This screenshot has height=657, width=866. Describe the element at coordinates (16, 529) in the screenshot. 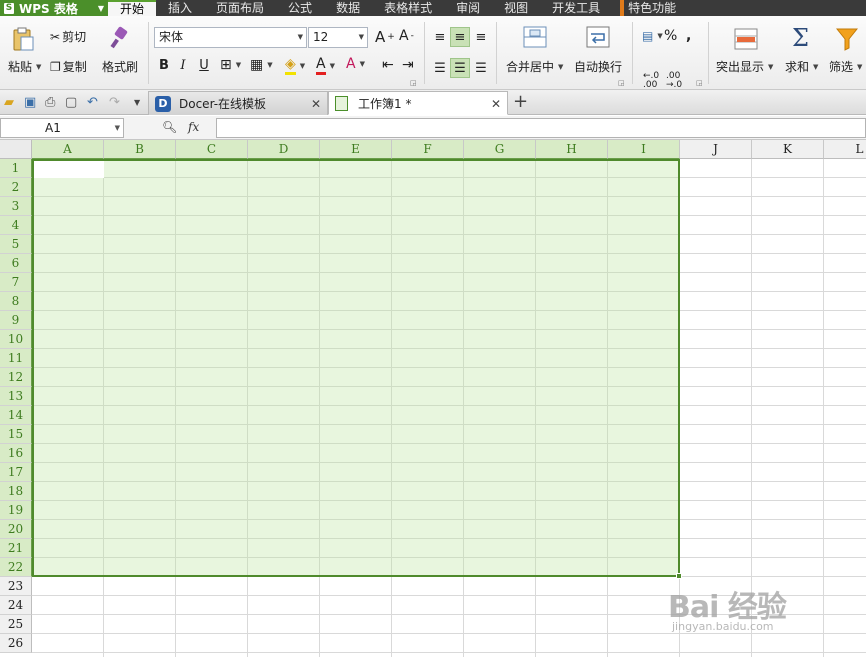

I see `row-header: 20` at that location.